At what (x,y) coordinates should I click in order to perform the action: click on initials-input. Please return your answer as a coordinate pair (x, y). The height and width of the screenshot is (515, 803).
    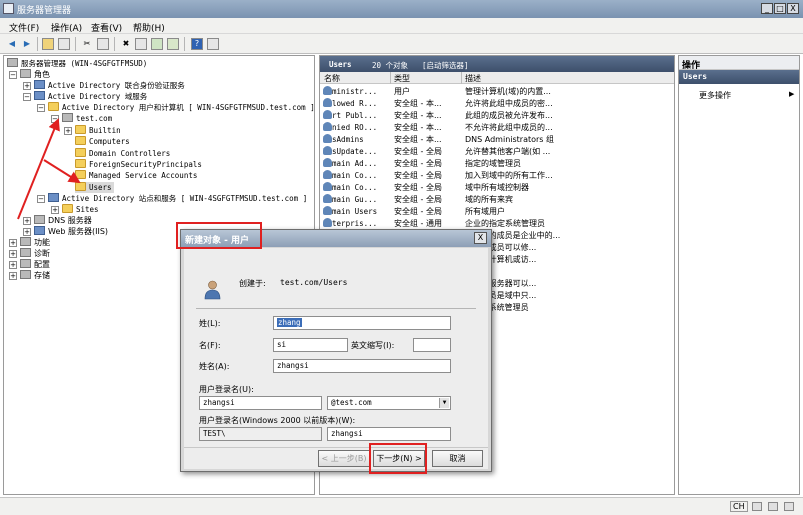
    Looking at the image, I should click on (432, 345).